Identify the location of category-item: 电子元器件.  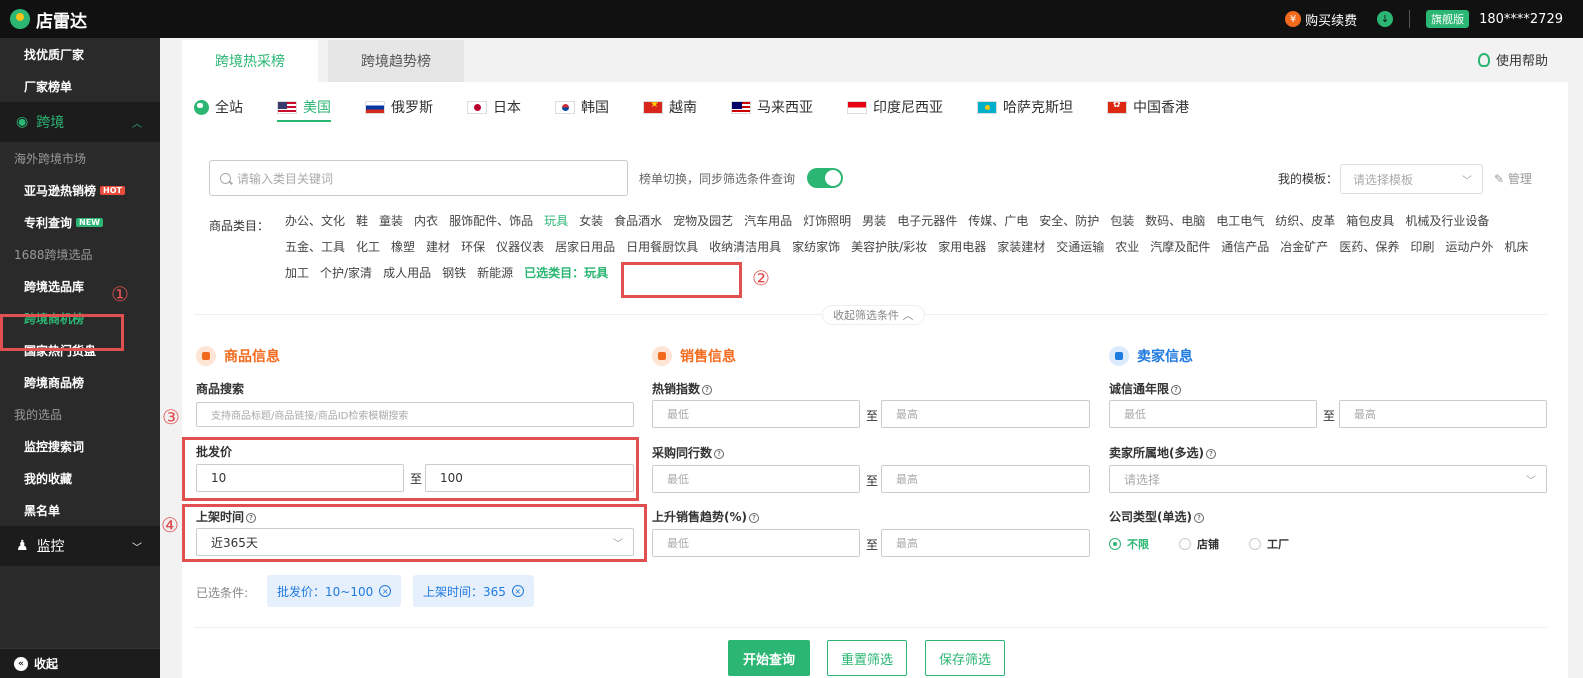
(927, 221).